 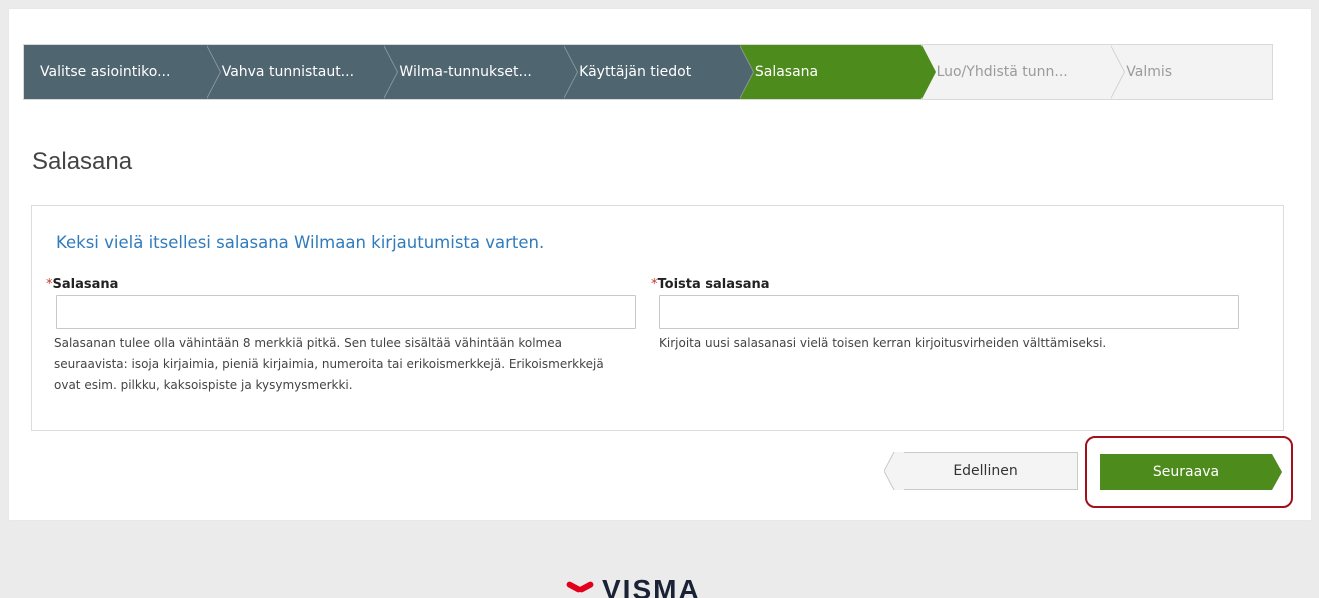 I want to click on step-user-info: Käyttäjän tiedot, so click(x=658, y=72).